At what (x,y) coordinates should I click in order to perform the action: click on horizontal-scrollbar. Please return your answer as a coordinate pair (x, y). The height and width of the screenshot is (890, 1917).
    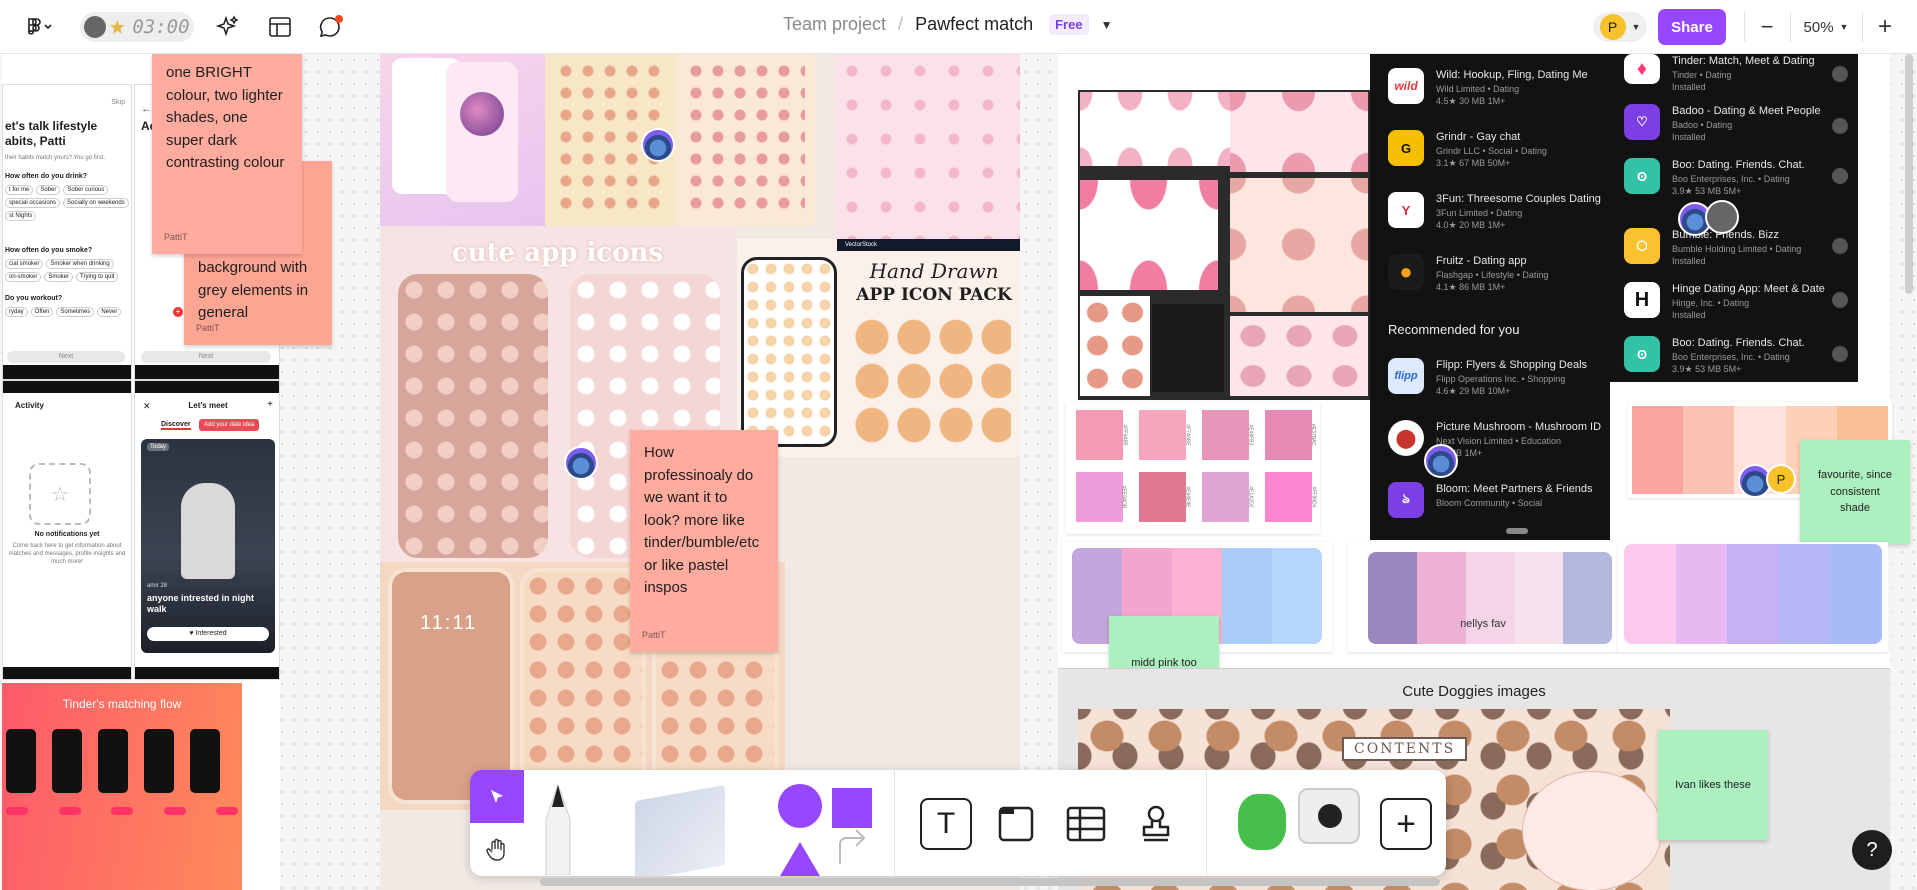
    Looking at the image, I should click on (990, 882).